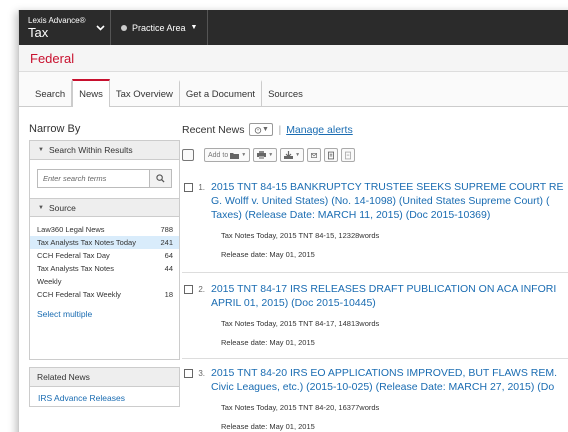 This screenshot has width=568, height=432. Describe the element at coordinates (86, 242) in the screenshot. I see `source-name: Tax Analysts Tax Notes Today` at that location.